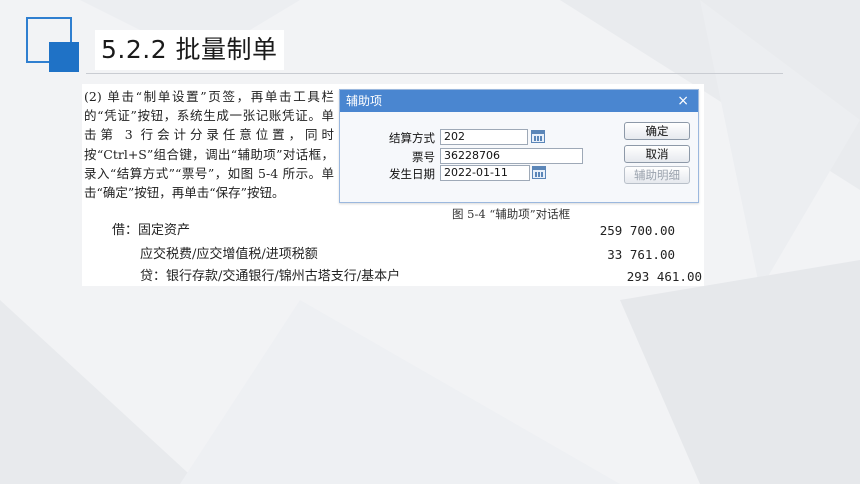 The width and height of the screenshot is (860, 484). I want to click on title-divider, so click(434, 73).